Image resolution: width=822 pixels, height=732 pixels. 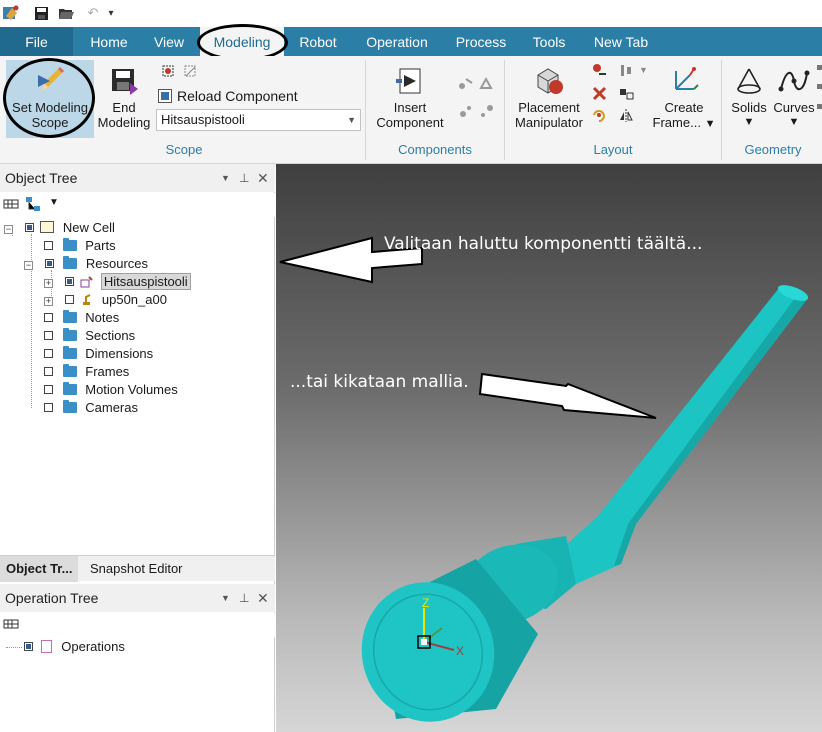 I want to click on tree-node-operations: Operations, so click(x=74, y=647).